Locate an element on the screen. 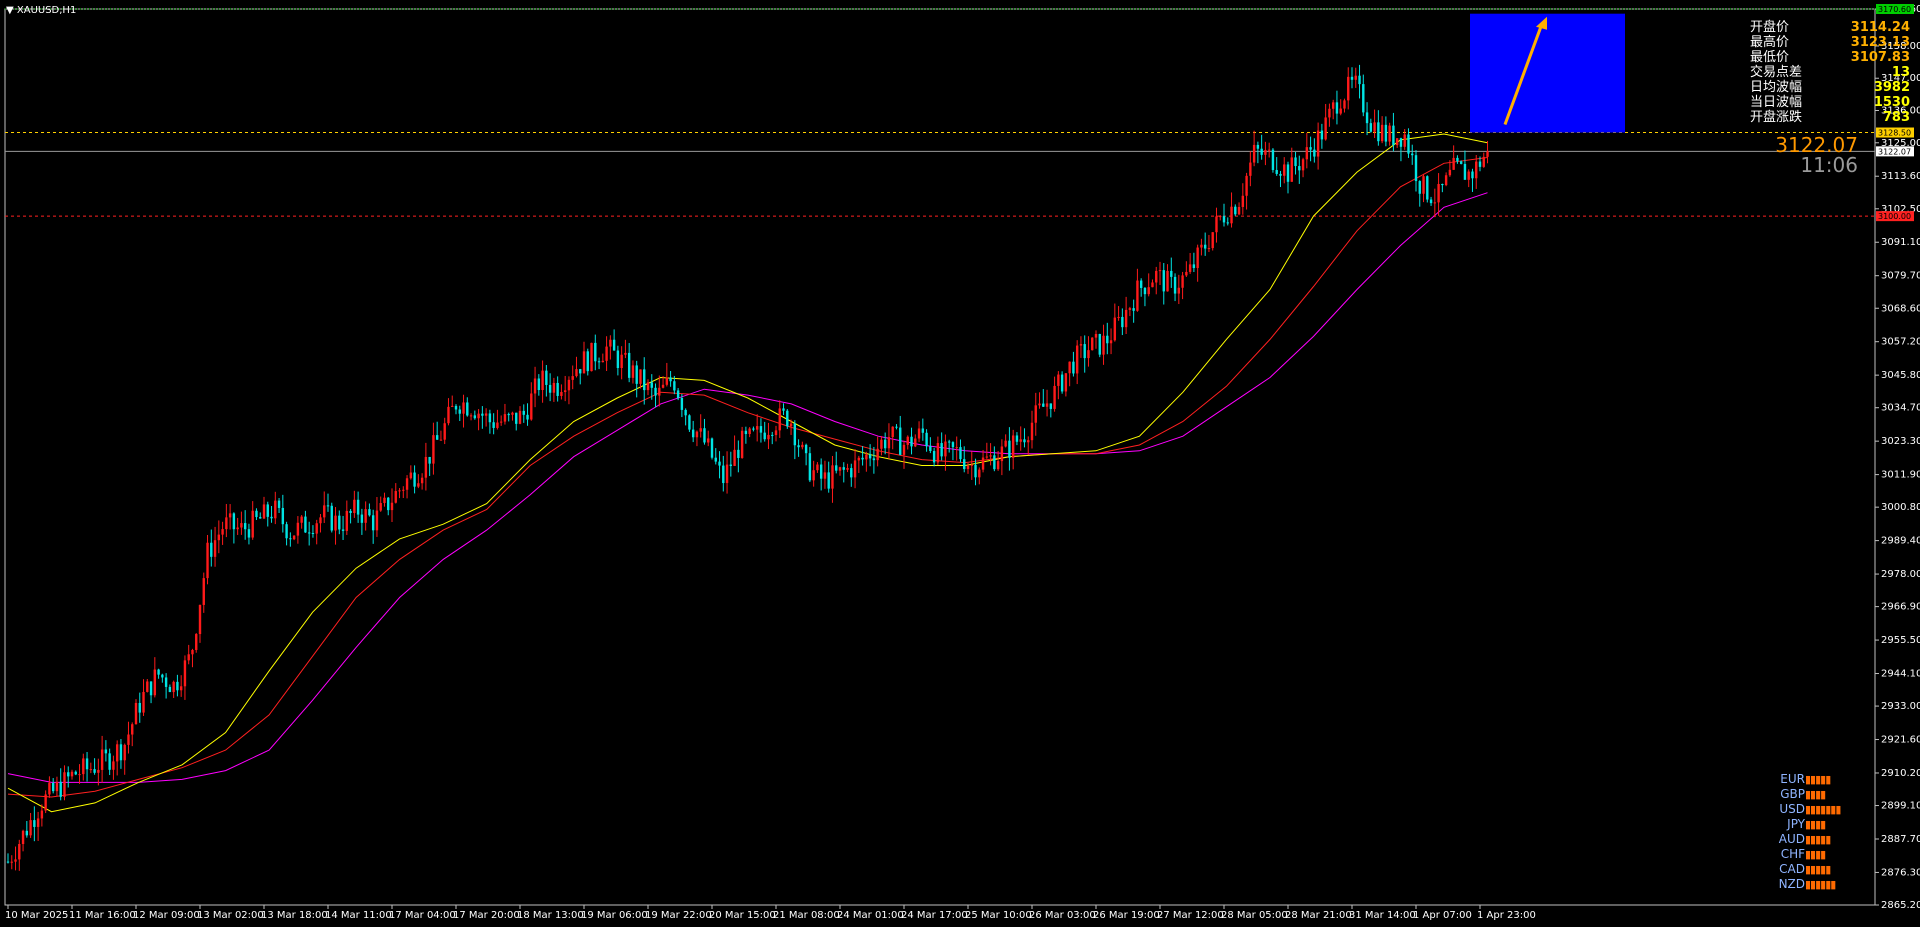 The image size is (1920, 927). currency-name: EUR is located at coordinates (1792, 779).